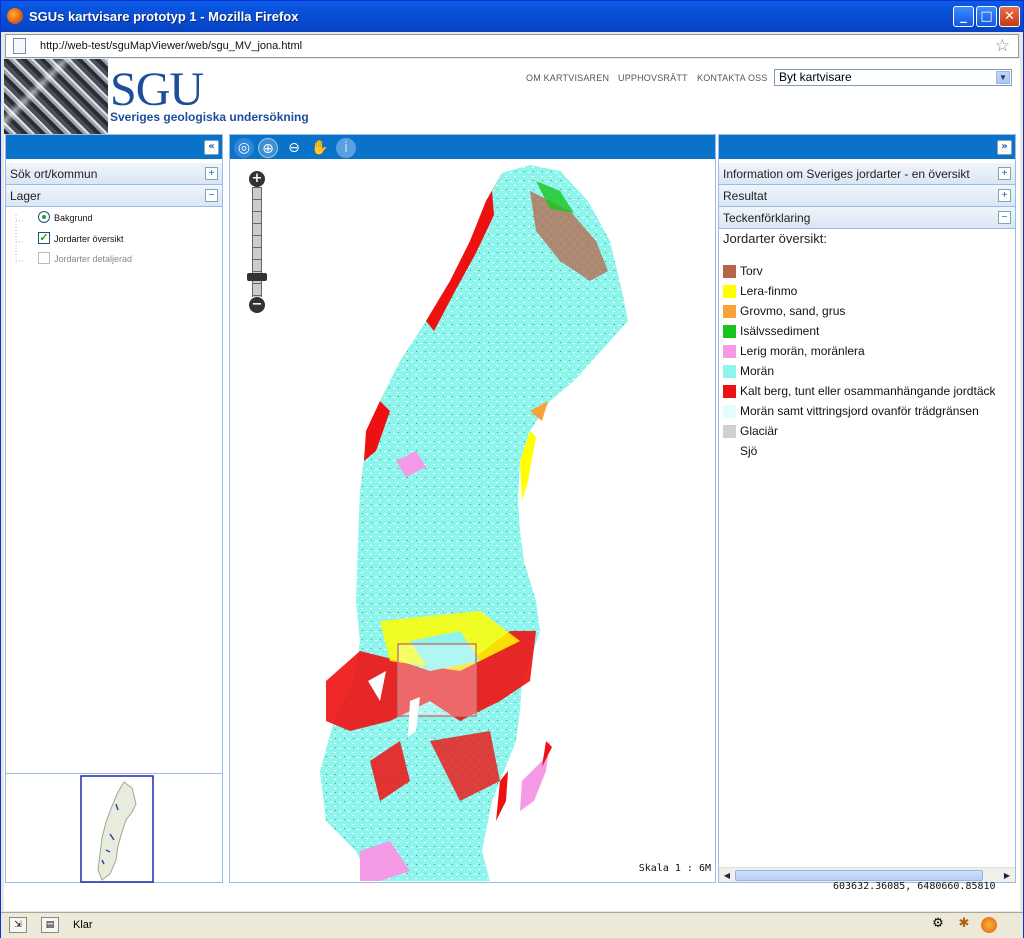 The height and width of the screenshot is (938, 1024). What do you see at coordinates (257, 242) in the screenshot?
I see `zoom-slider: + −` at bounding box center [257, 242].